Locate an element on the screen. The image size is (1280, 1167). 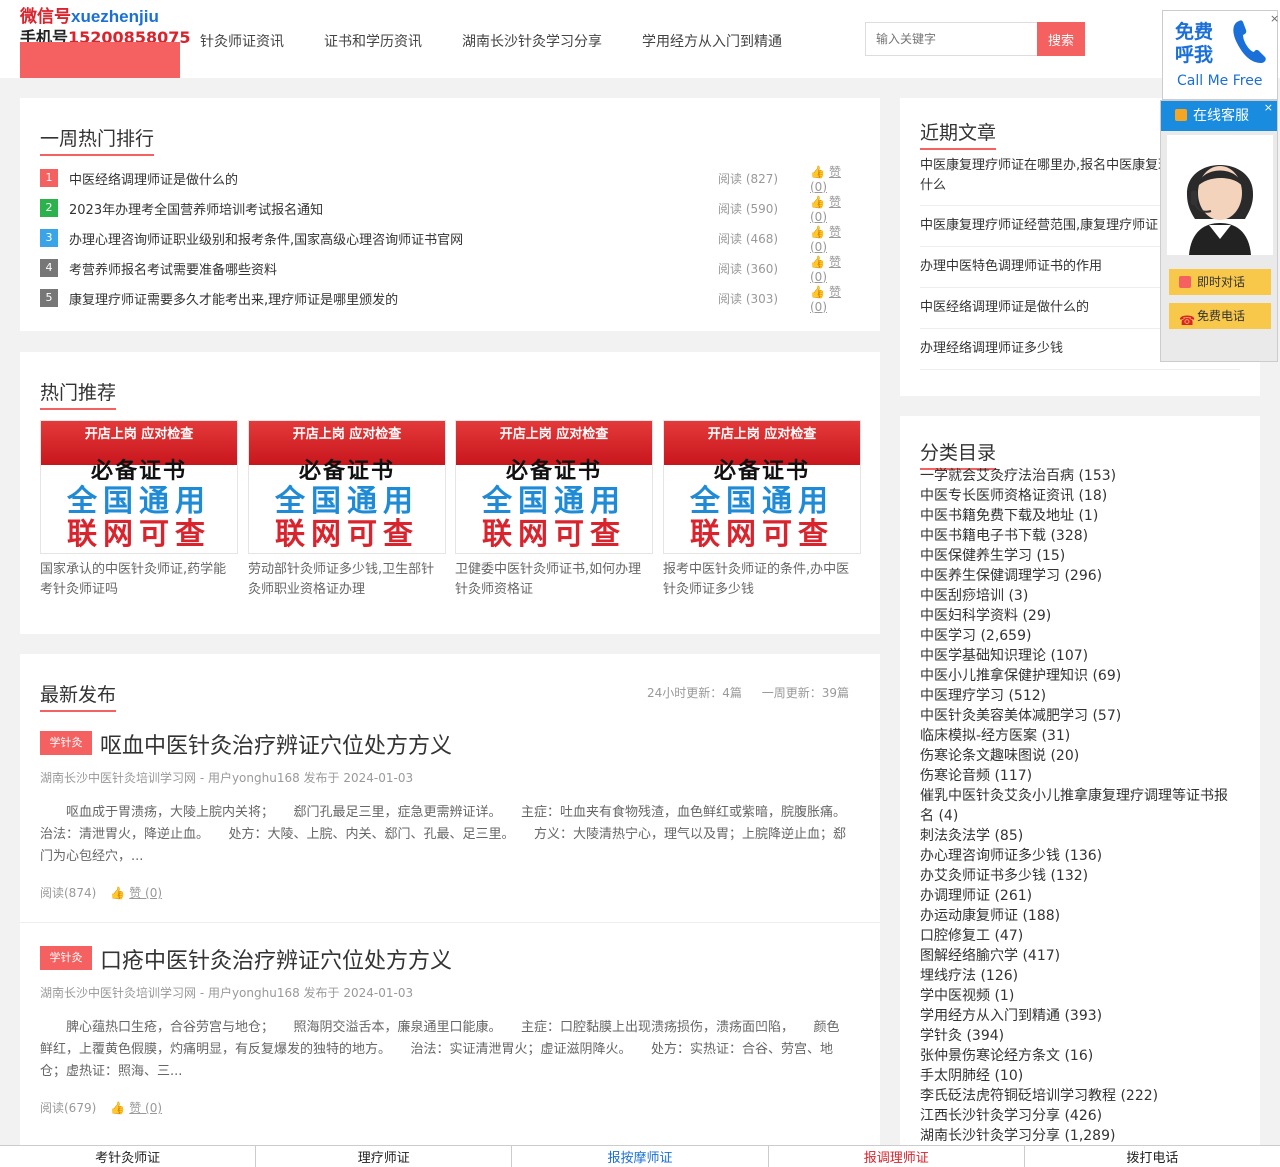
article-title-link: 呕血中医针灸治疗辨证穴位处方方义 is located at coordinates (276, 744).